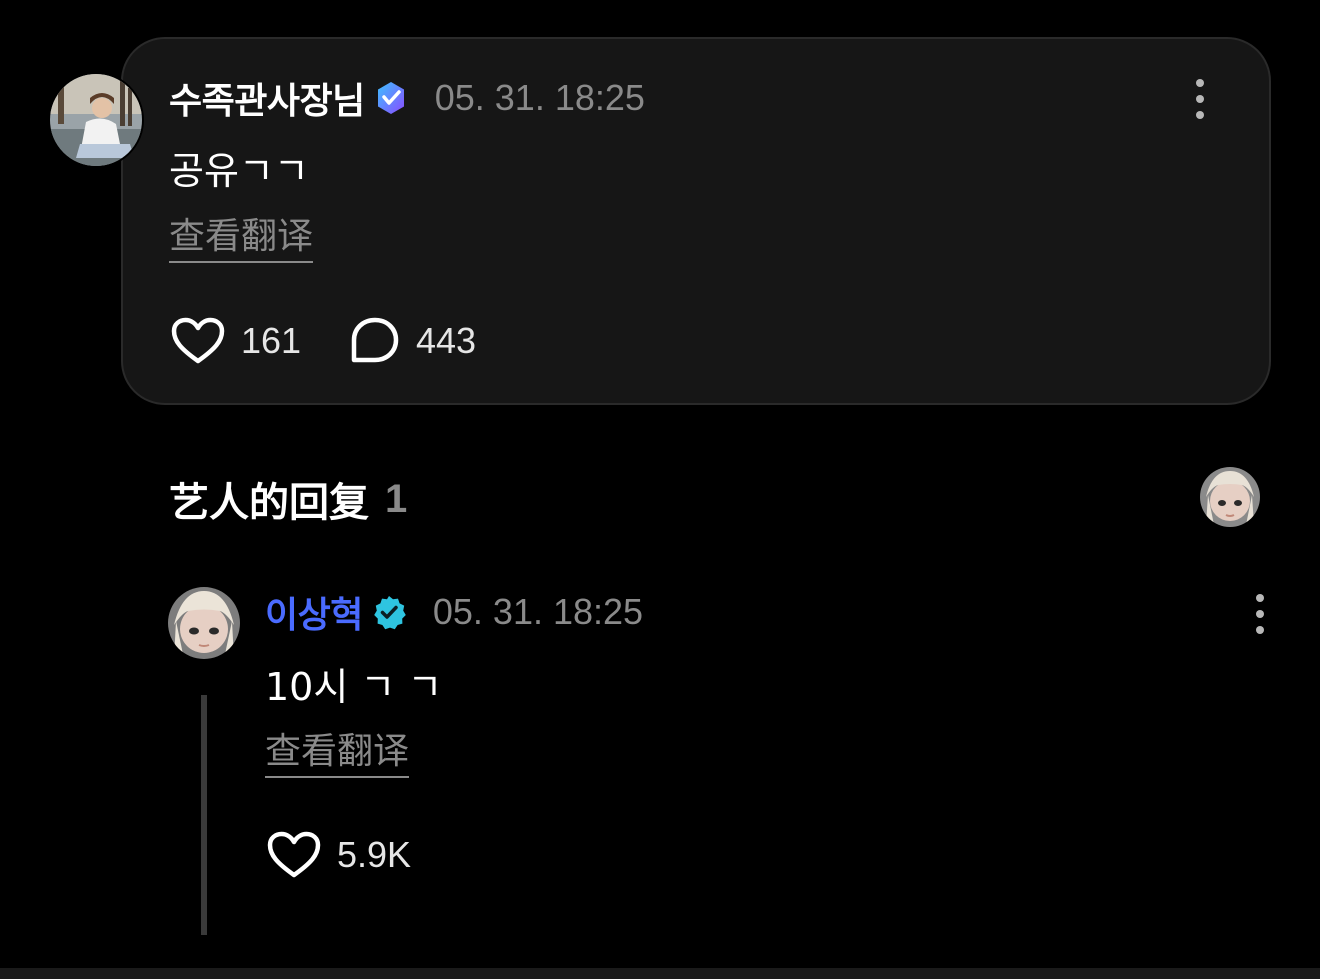  What do you see at coordinates (539, 97) in the screenshot?
I see `post-timestamp: 05. 31. 18:25` at bounding box center [539, 97].